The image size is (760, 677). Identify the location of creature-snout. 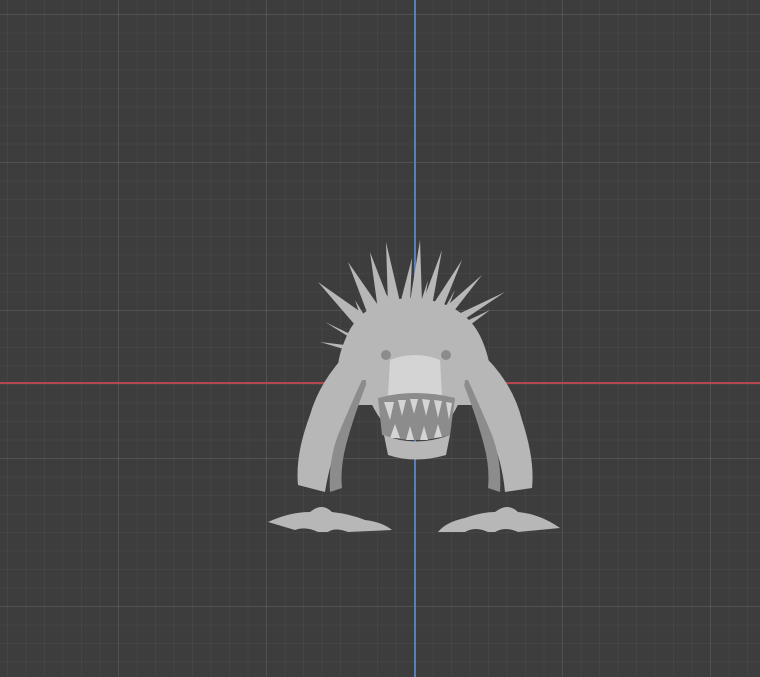
(415, 377).